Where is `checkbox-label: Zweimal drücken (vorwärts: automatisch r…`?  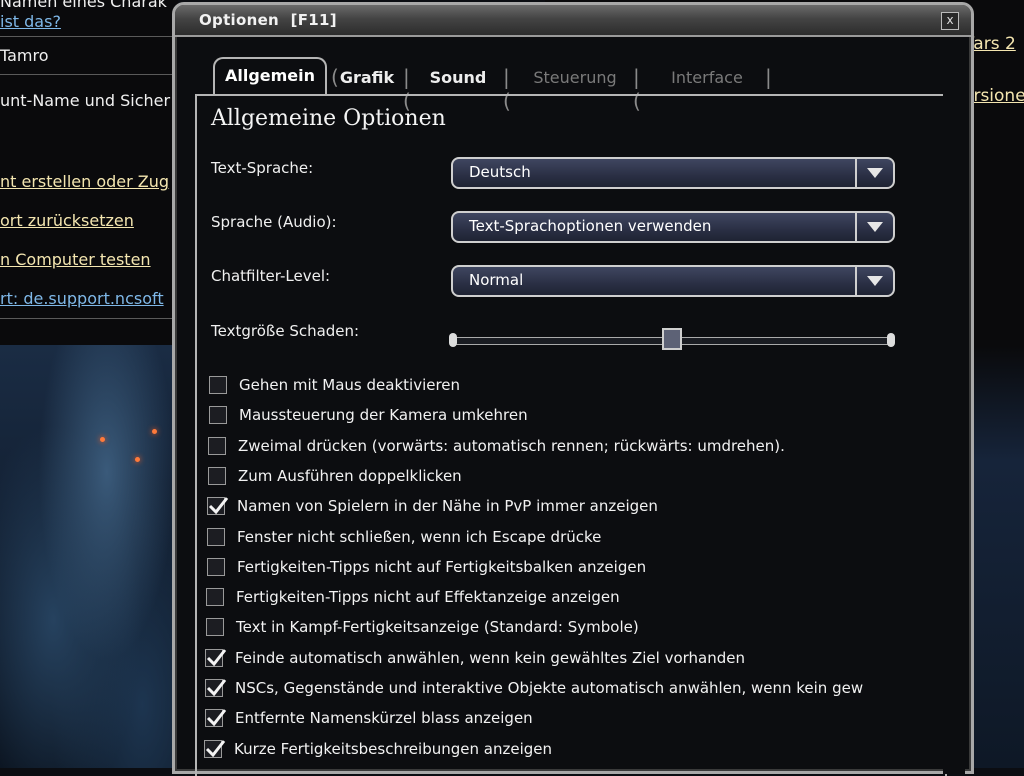
checkbox-label: Zweimal drücken (vorwärts: automatisch r… is located at coordinates (511, 446).